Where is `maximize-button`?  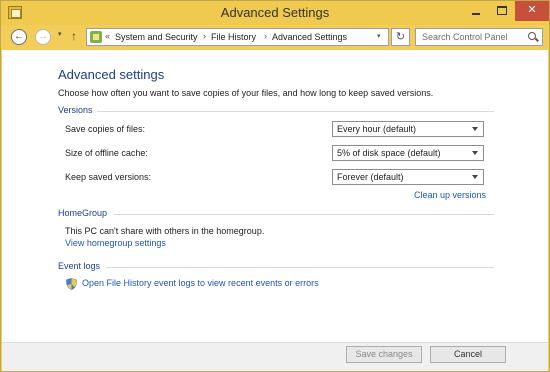
maximize-button is located at coordinates (502, 11).